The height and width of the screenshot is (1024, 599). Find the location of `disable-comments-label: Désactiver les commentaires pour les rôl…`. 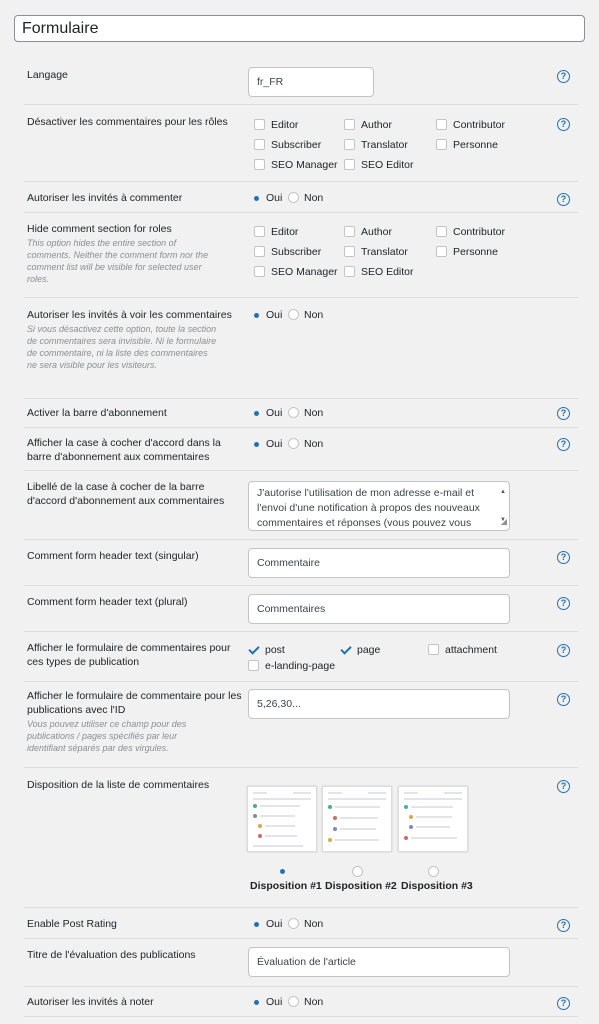

disable-comments-label: Désactiver les commentaires pour les rôl… is located at coordinates (127, 122).